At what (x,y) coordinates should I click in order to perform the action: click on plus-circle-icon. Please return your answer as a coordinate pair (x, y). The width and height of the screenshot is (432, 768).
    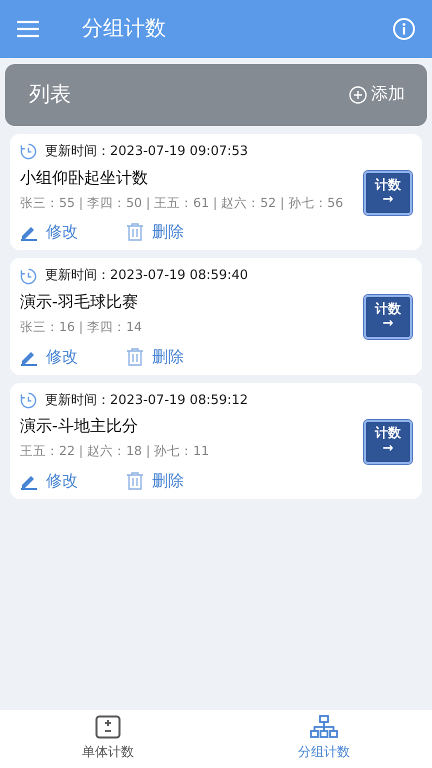
    Looking at the image, I should click on (358, 95).